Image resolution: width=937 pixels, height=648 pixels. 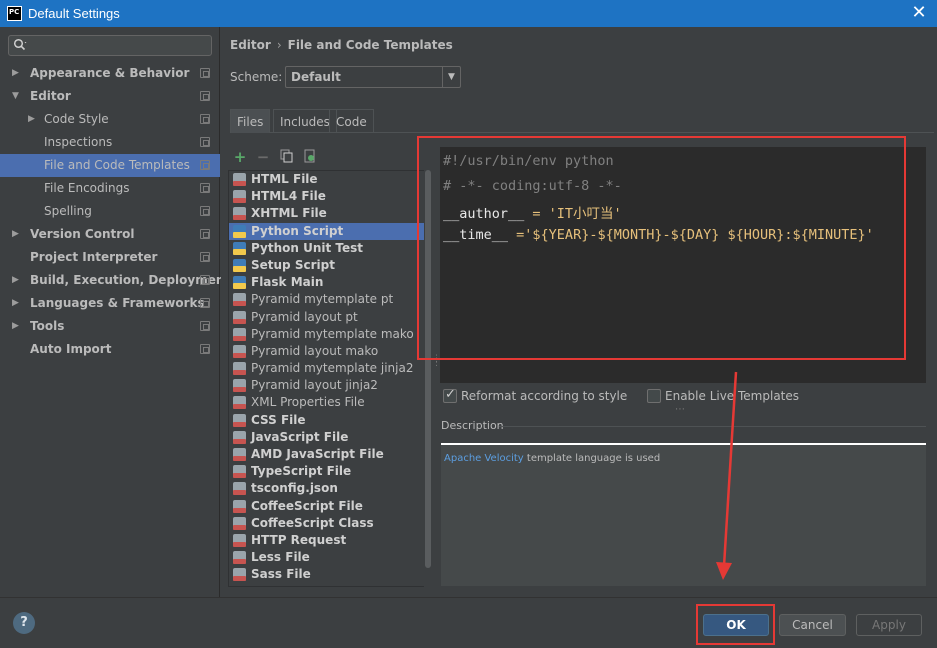 What do you see at coordinates (310, 157) in the screenshot?
I see `reset-template-icon` at bounding box center [310, 157].